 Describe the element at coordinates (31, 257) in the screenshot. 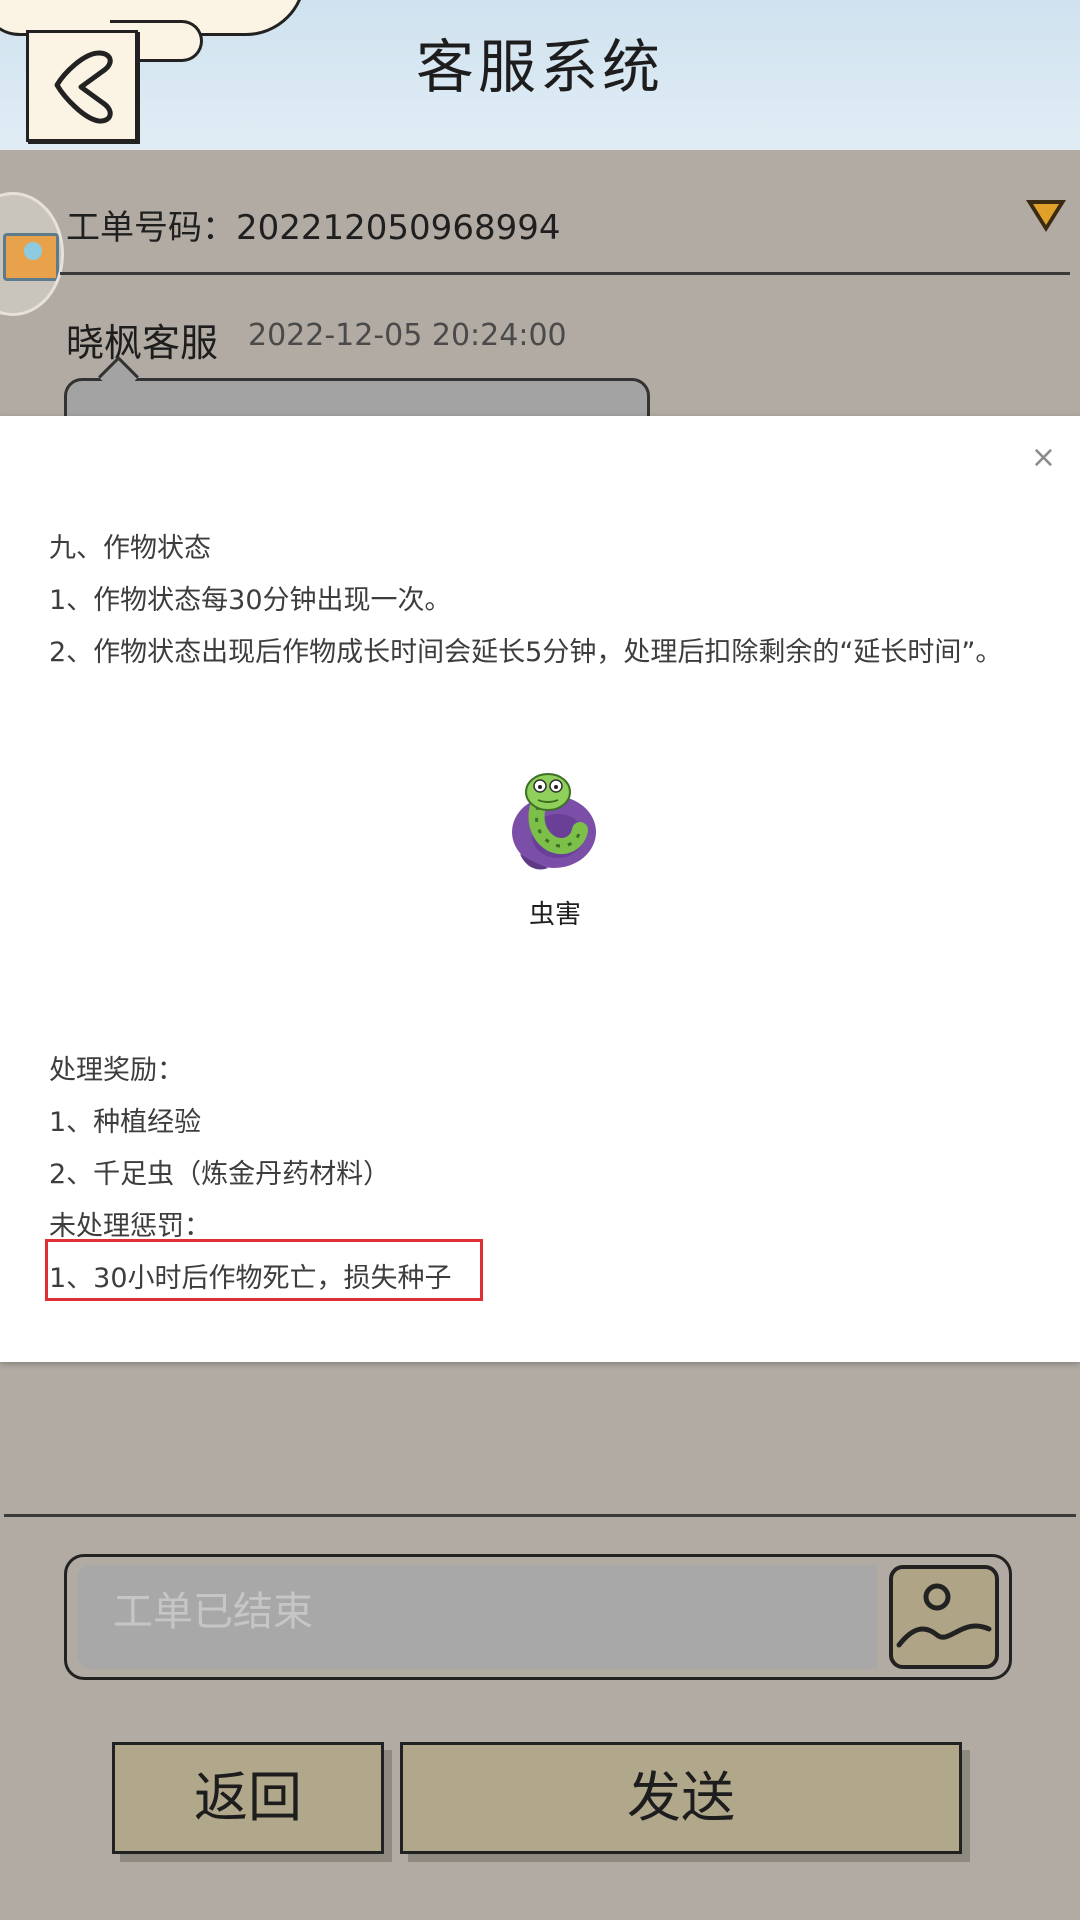

I see `avatar-box-icon` at that location.